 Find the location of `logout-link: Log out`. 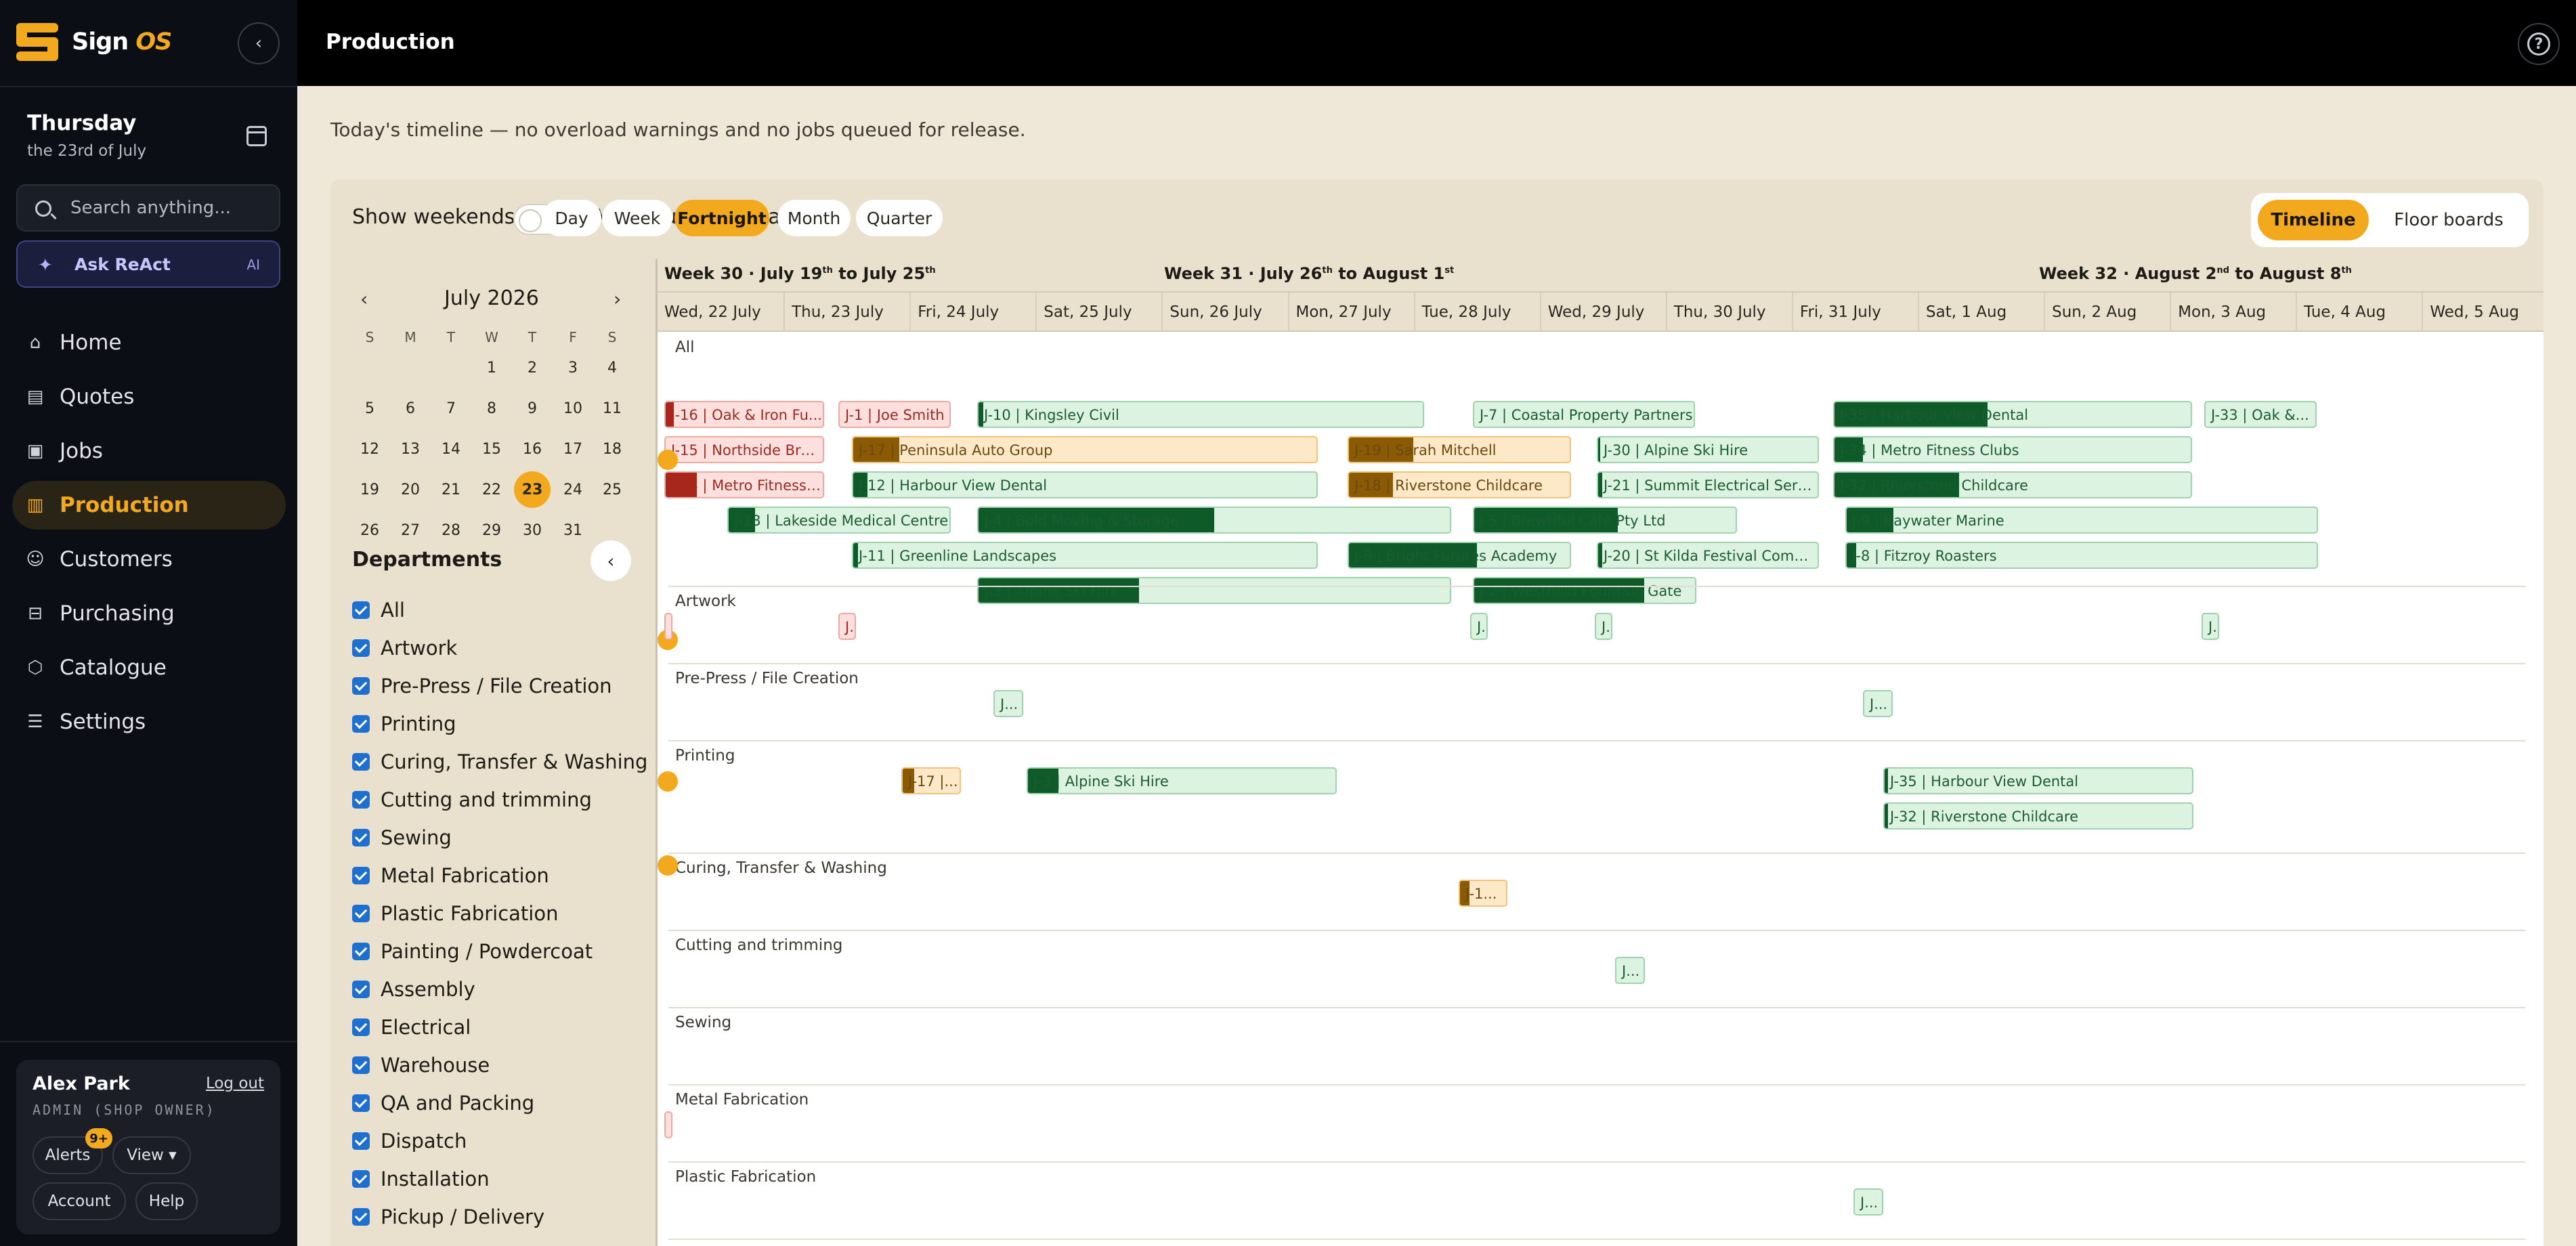

logout-link: Log out is located at coordinates (235, 1083).